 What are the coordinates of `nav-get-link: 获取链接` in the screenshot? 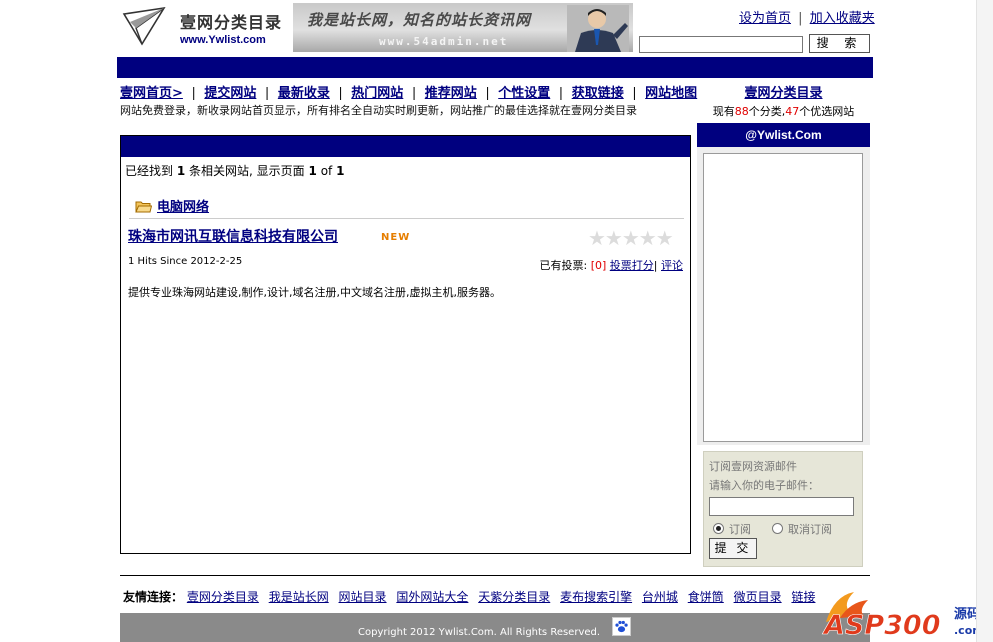 It's located at (598, 93).